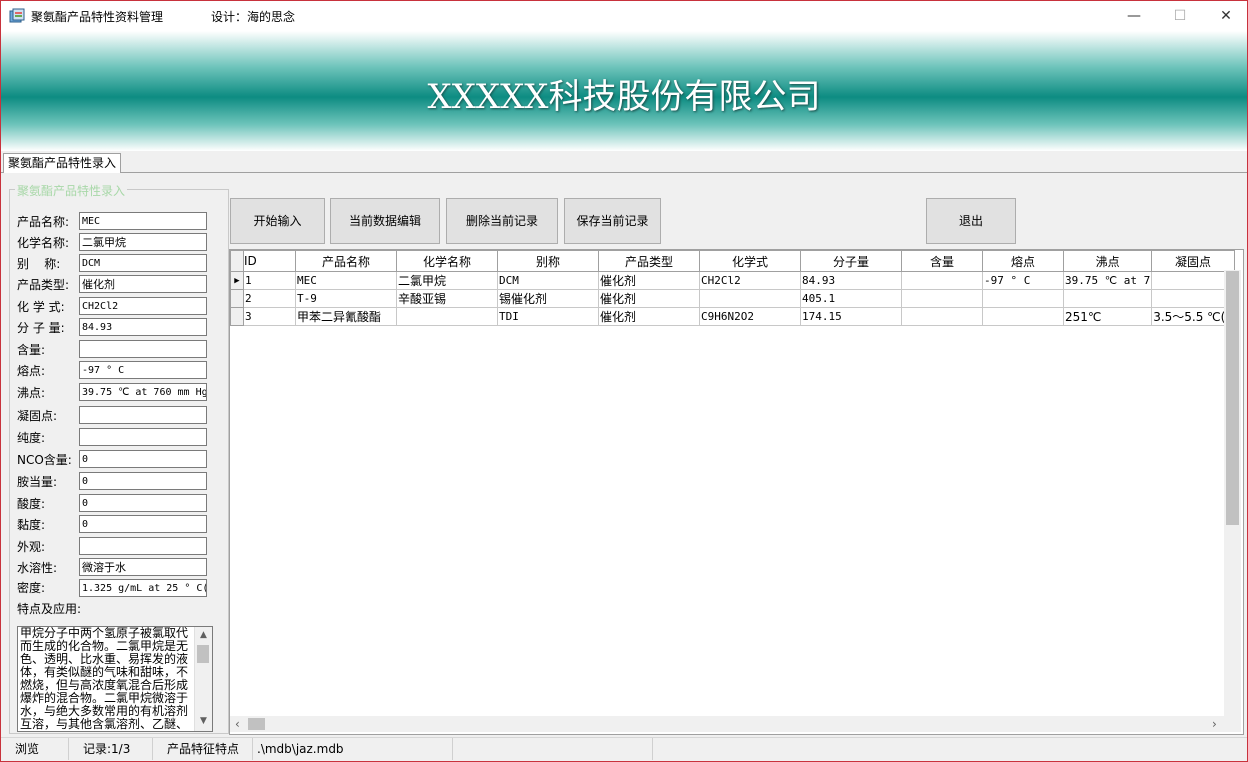 The height and width of the screenshot is (762, 1248). What do you see at coordinates (1193, 316) in the screenshot?
I see `table-cell: 3.5～5.5 ℃(T` at bounding box center [1193, 316].